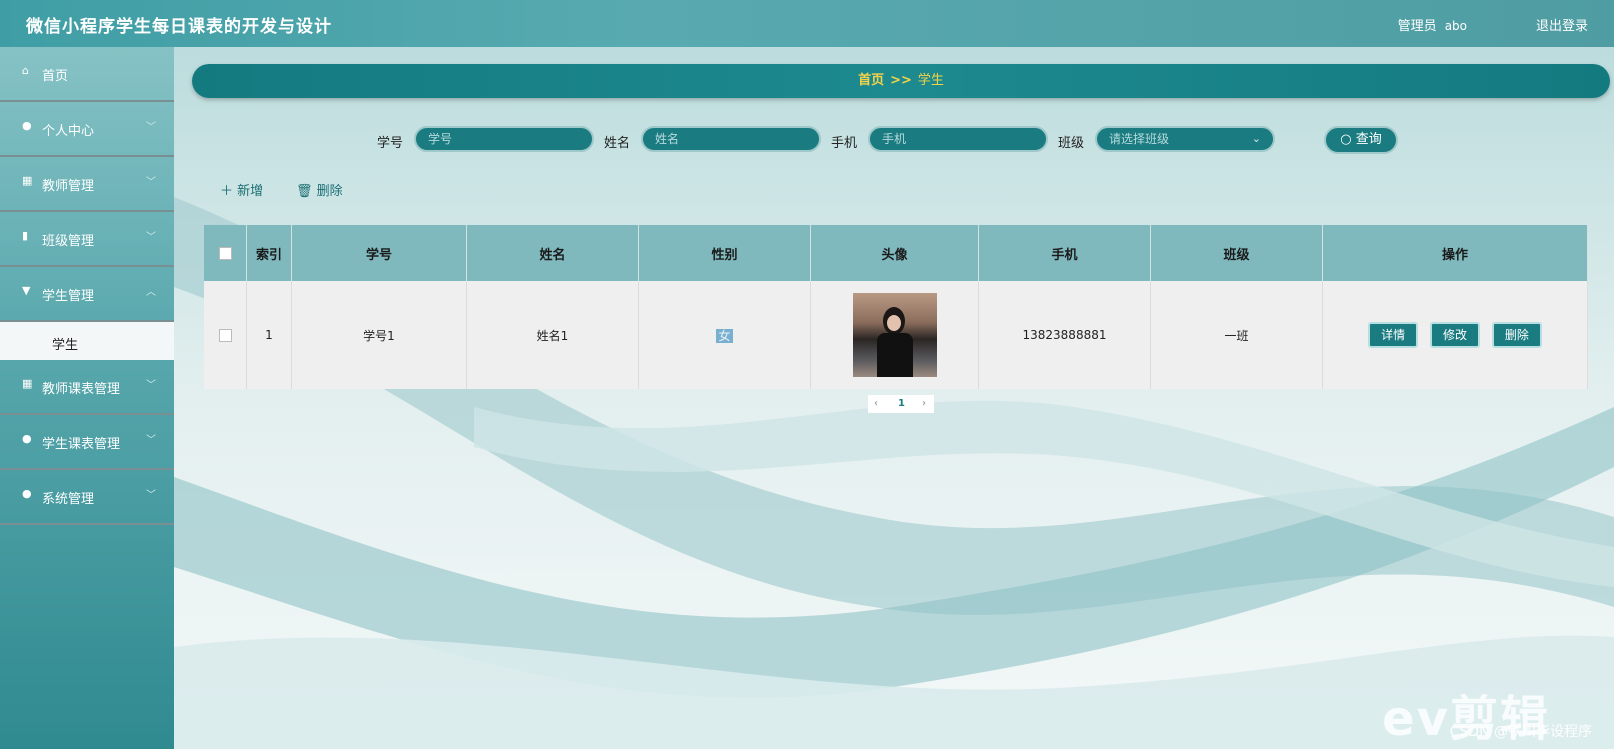 This screenshot has height=749, width=1614. Describe the element at coordinates (250, 191) in the screenshot. I see `add-button-label: 新增` at that location.